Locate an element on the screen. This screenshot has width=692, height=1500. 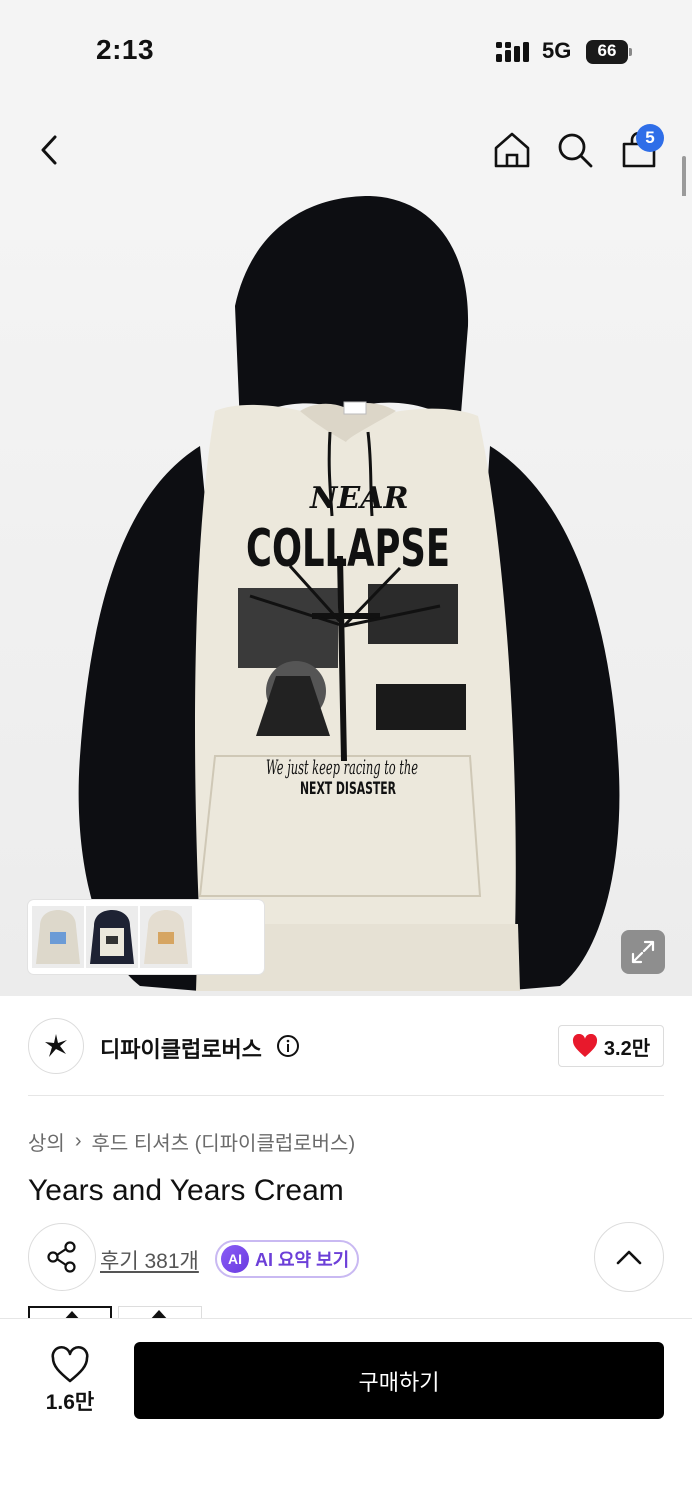
network-type: 5G is located at coordinates (557, 50).